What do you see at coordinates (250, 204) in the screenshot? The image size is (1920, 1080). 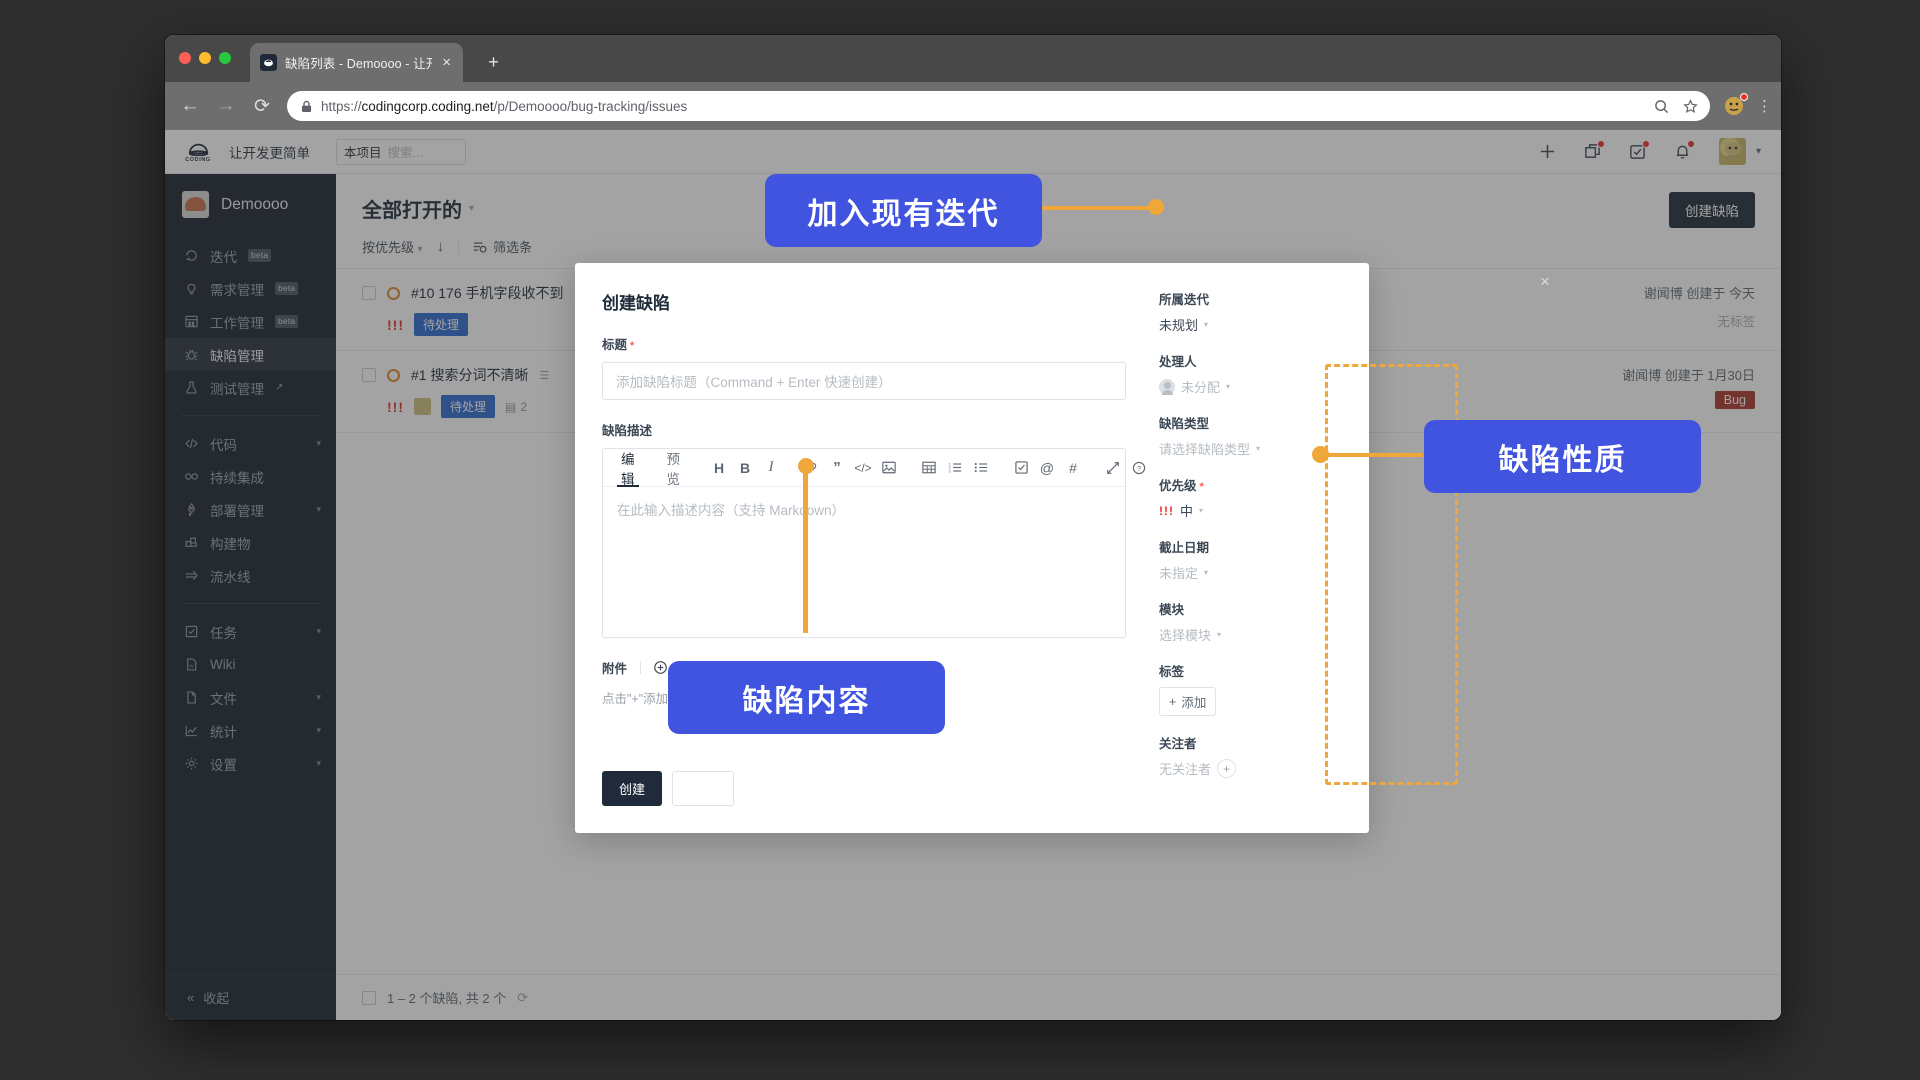 I see `project-switcher: Demoooo` at bounding box center [250, 204].